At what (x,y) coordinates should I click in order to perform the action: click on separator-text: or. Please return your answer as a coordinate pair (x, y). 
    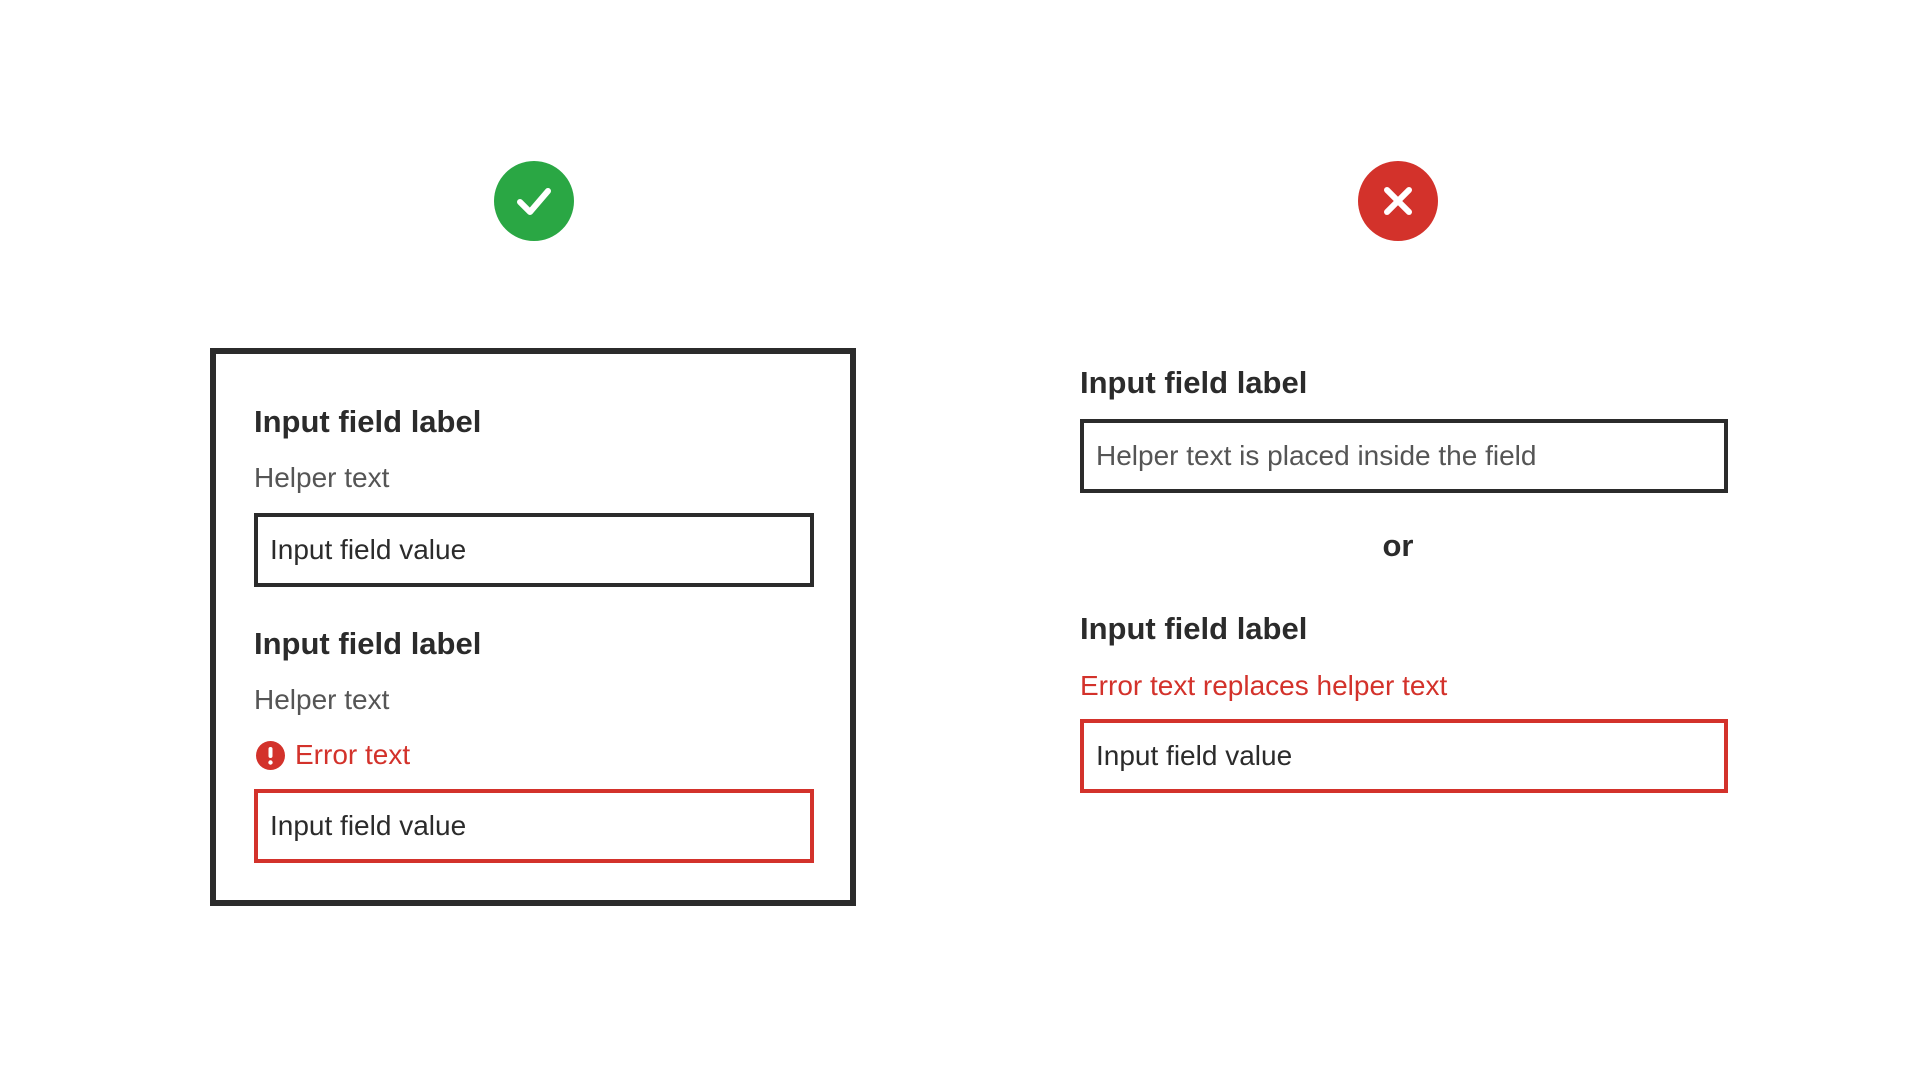
    Looking at the image, I should click on (1398, 545).